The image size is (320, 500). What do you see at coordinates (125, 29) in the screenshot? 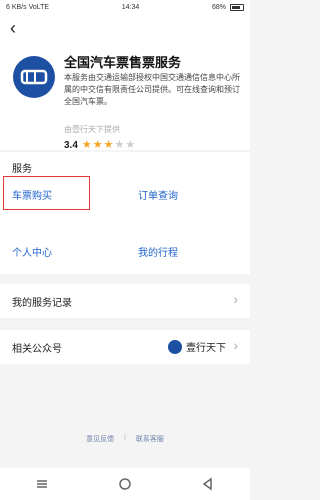
I see `top-nav: ‹` at bounding box center [125, 29].